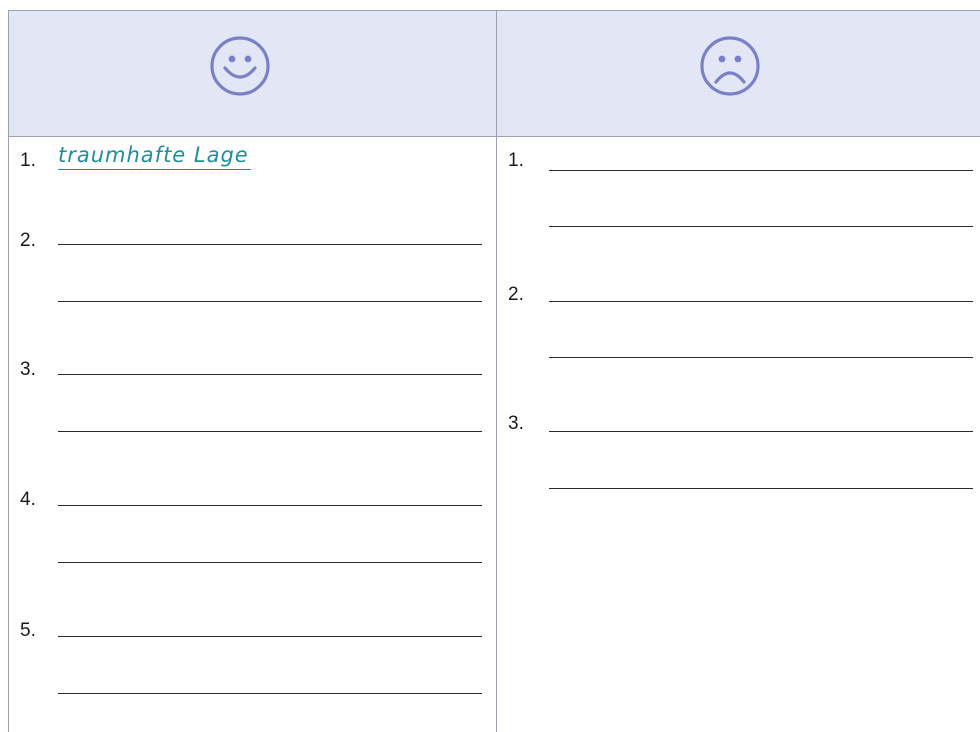 The width and height of the screenshot is (980, 732). Describe the element at coordinates (28, 369) in the screenshot. I see `left-item-number-3: 3.` at that location.